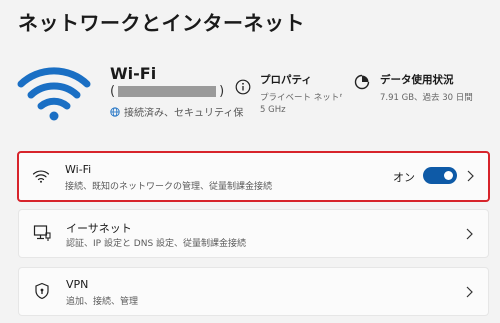  Describe the element at coordinates (115, 112) in the screenshot. I see `globe-icon` at that location.